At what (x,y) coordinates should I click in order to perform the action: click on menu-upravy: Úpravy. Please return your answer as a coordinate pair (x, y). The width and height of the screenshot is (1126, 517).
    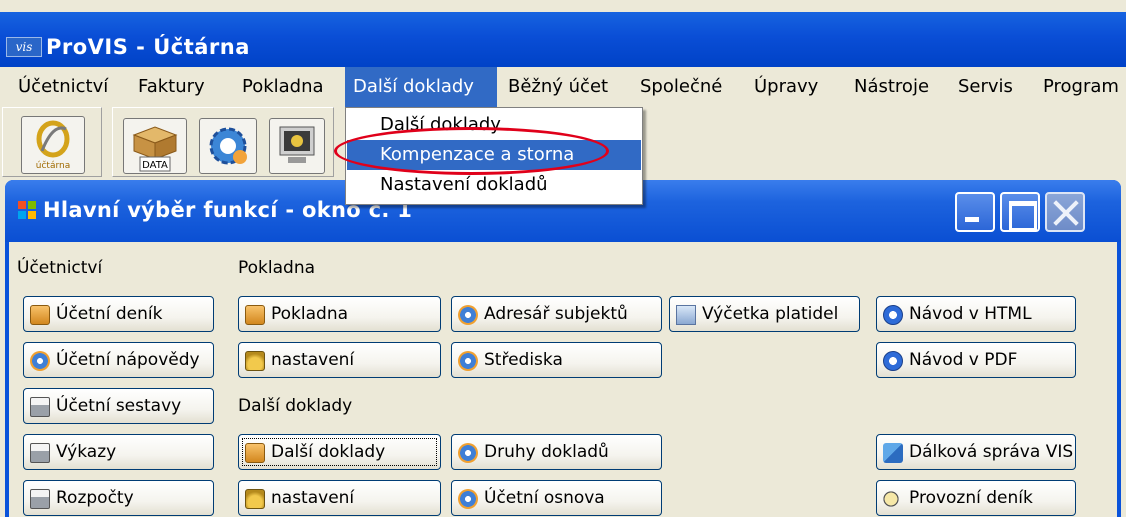
    Looking at the image, I should click on (786, 87).